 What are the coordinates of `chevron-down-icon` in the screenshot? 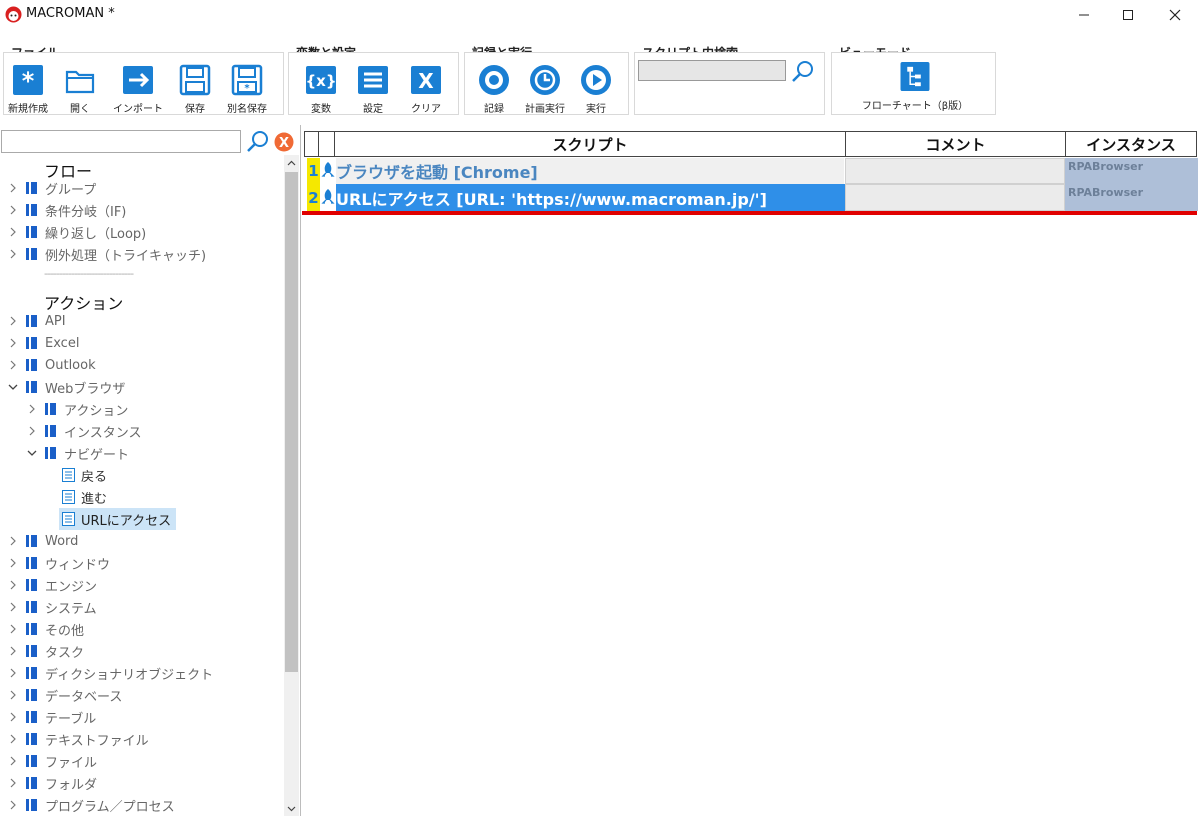 It's located at (291, 809).